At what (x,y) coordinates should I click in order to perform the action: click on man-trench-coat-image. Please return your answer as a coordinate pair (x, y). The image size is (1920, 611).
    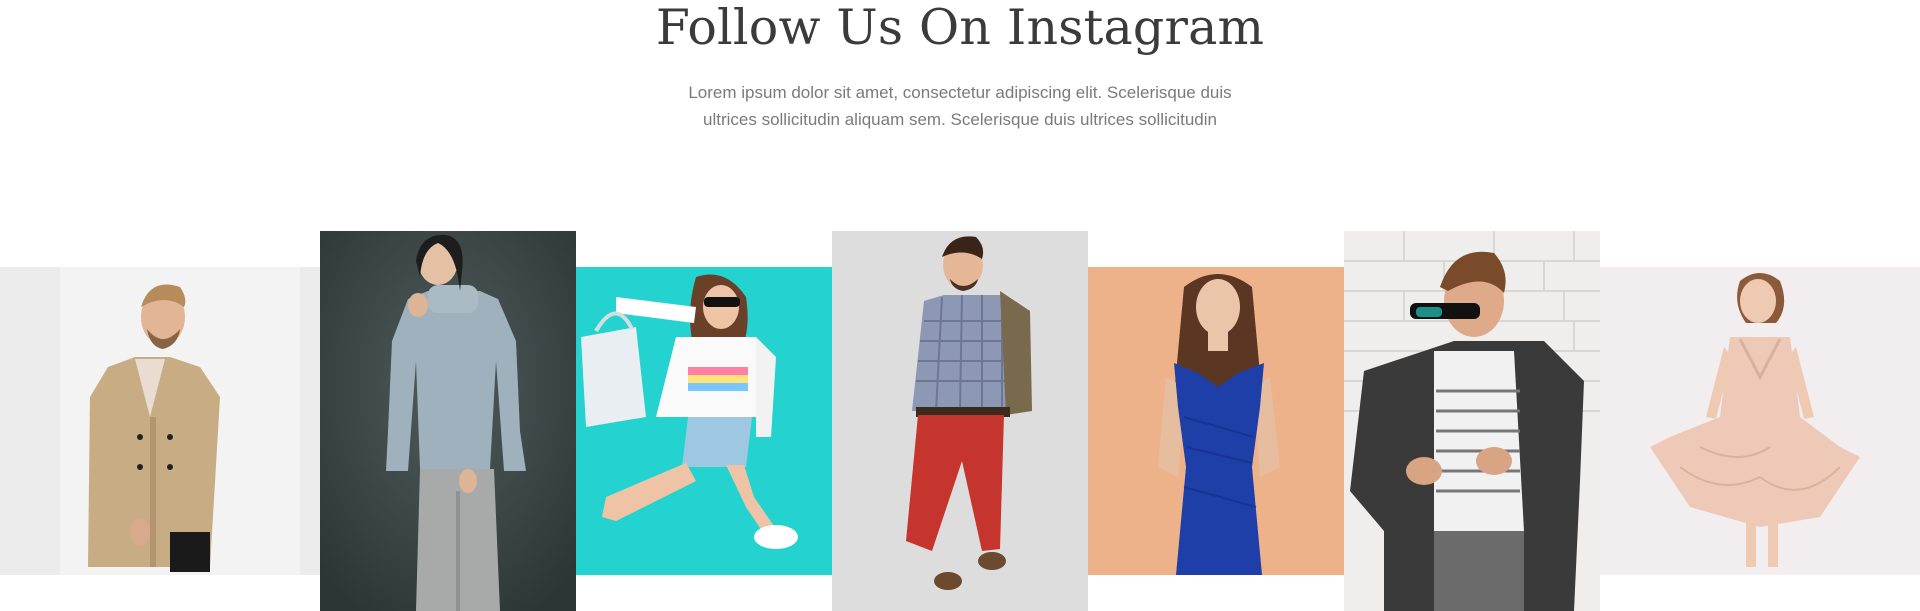
    Looking at the image, I should click on (160, 421).